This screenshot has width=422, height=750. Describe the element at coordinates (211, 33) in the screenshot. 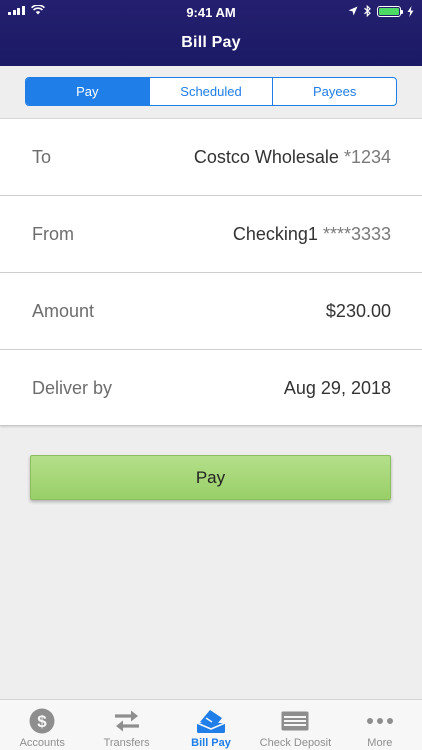

I see `app-header: 9:41 AM Bill Pay` at that location.